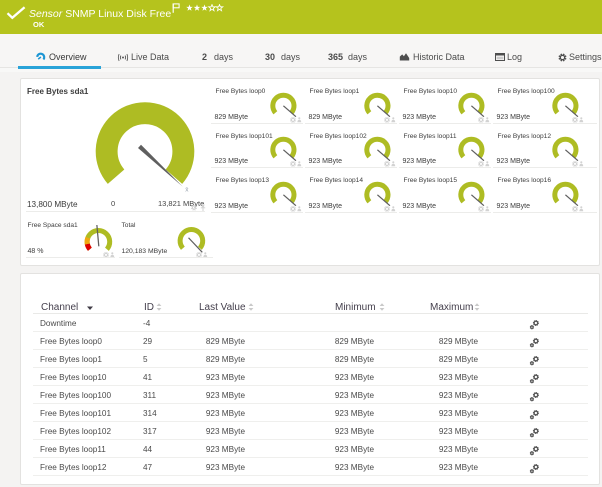  I want to click on svg-text: x̄, so click(187, 190).